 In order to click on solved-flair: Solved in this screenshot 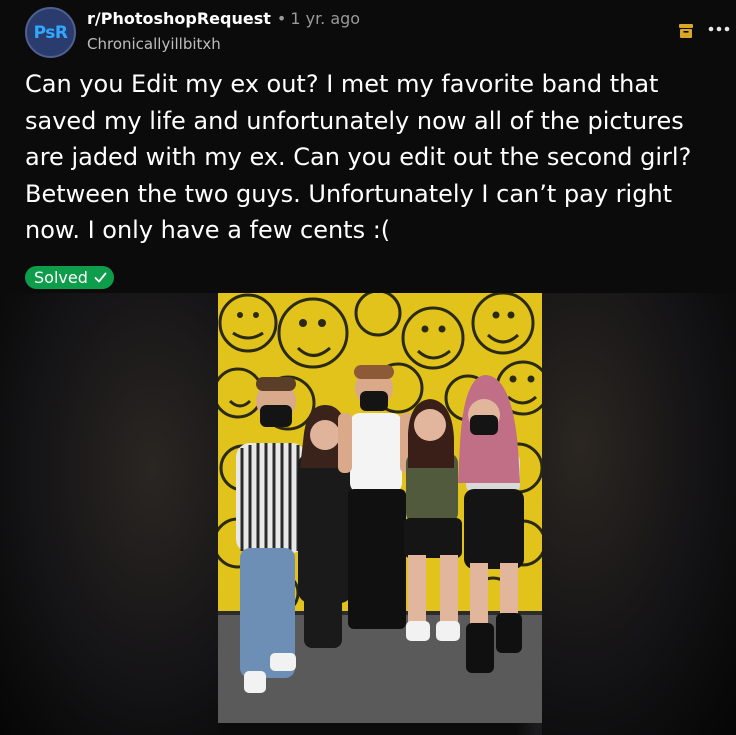, I will do `click(69, 277)`.